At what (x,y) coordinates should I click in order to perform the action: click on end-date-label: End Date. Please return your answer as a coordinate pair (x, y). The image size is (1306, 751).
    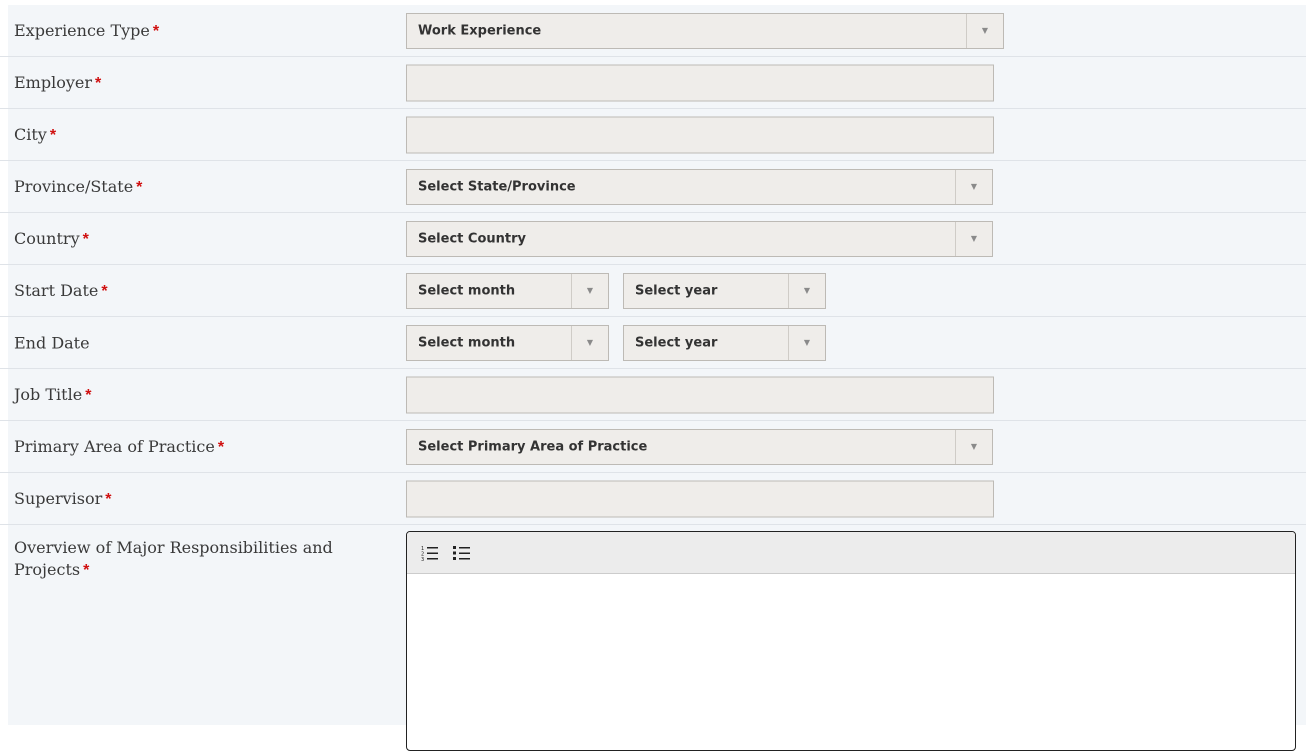
    Looking at the image, I should click on (52, 342).